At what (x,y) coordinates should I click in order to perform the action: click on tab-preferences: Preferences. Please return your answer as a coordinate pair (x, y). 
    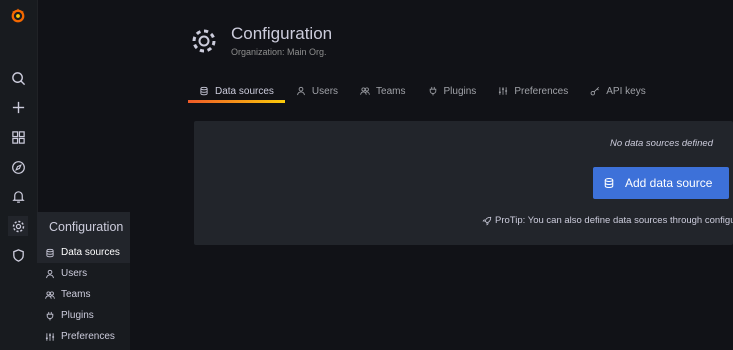
    Looking at the image, I should click on (533, 91).